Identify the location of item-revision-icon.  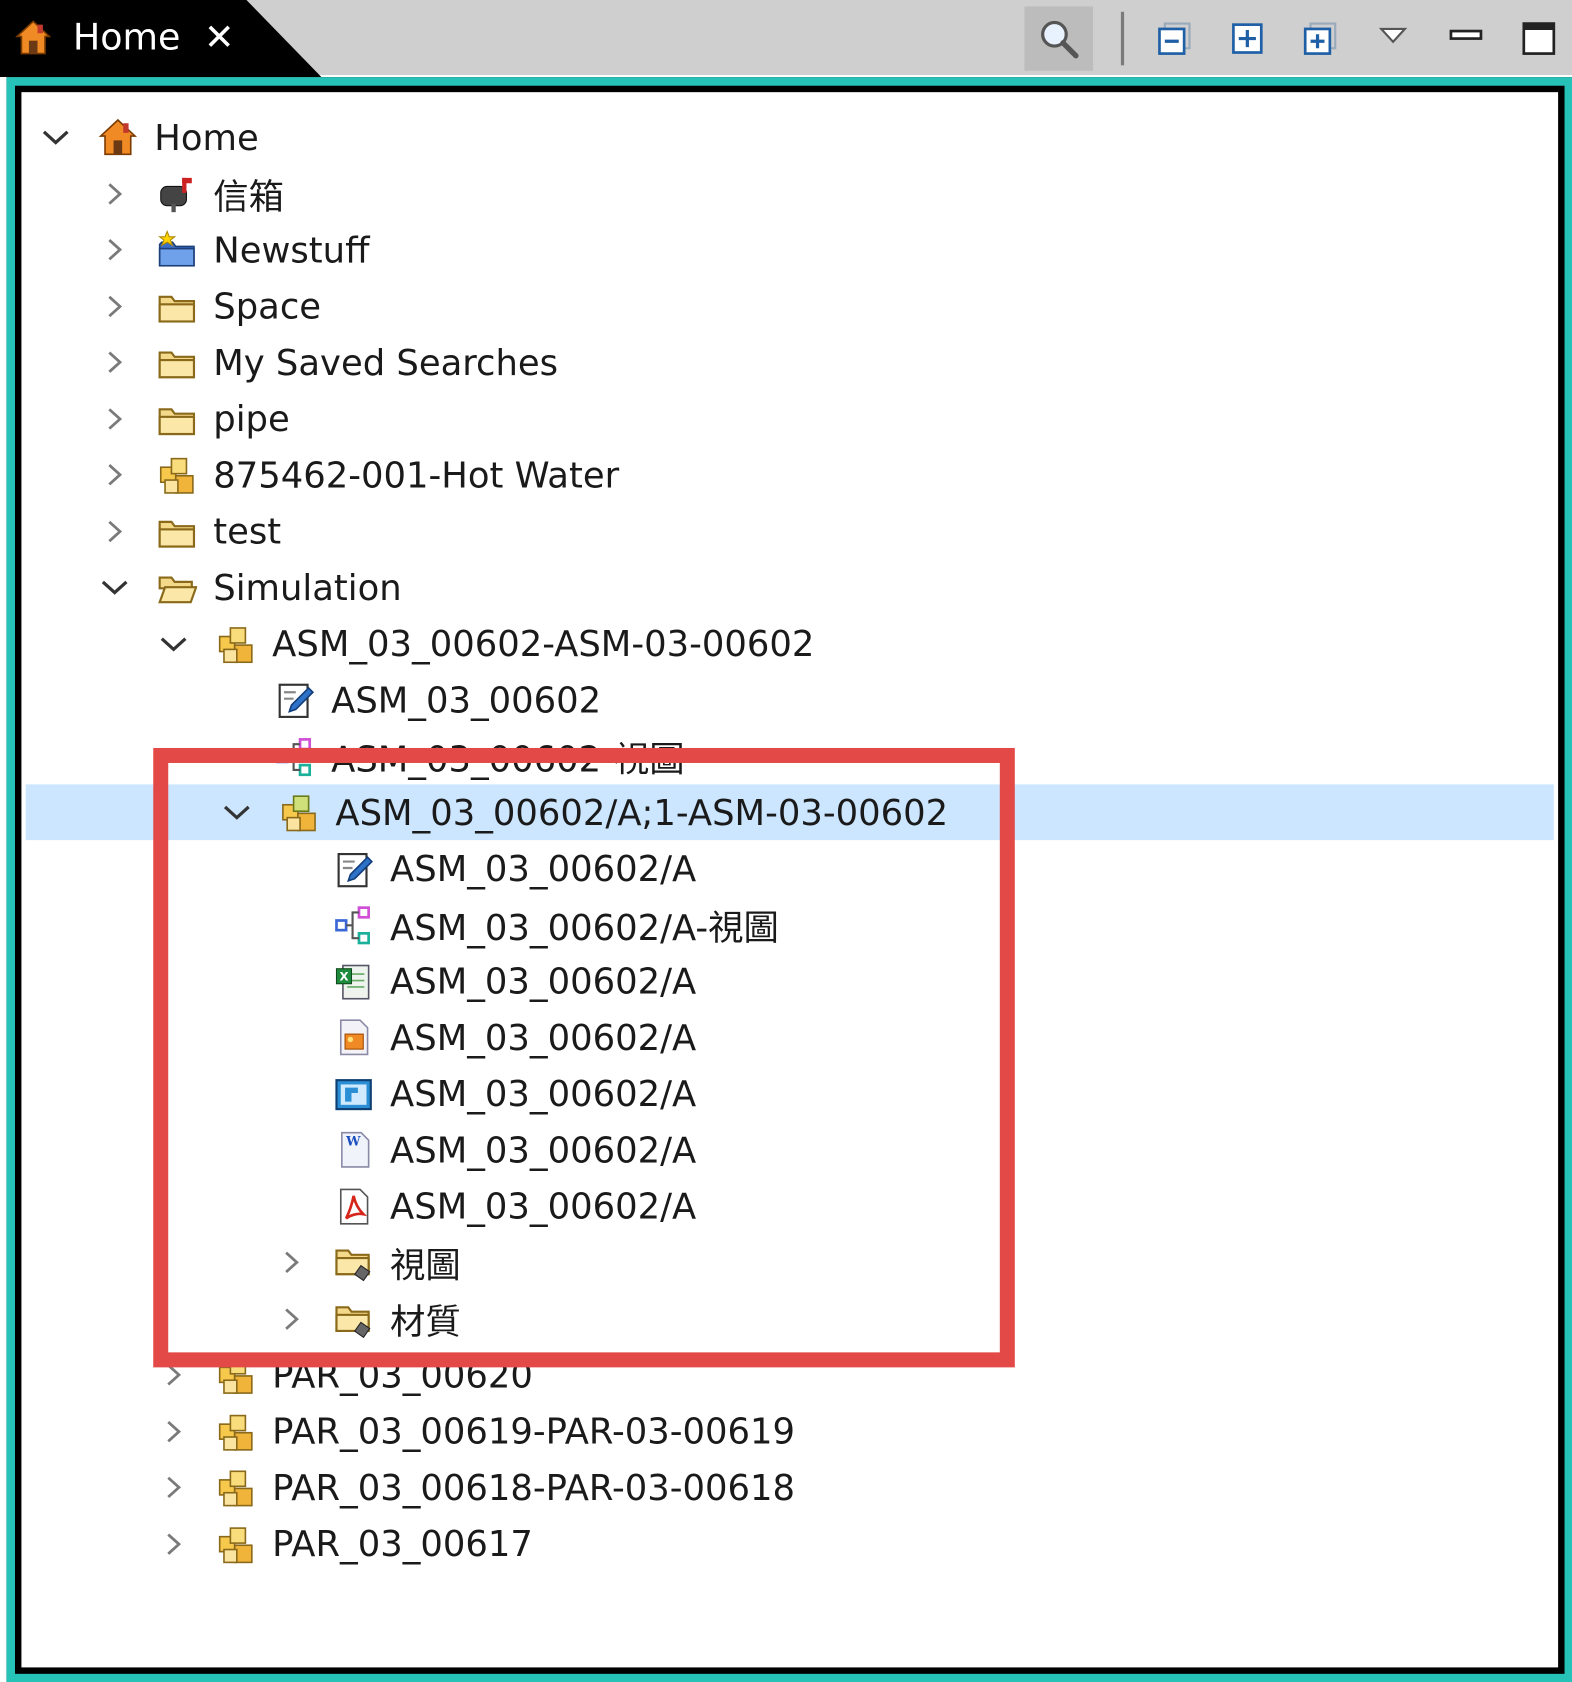
(299, 812).